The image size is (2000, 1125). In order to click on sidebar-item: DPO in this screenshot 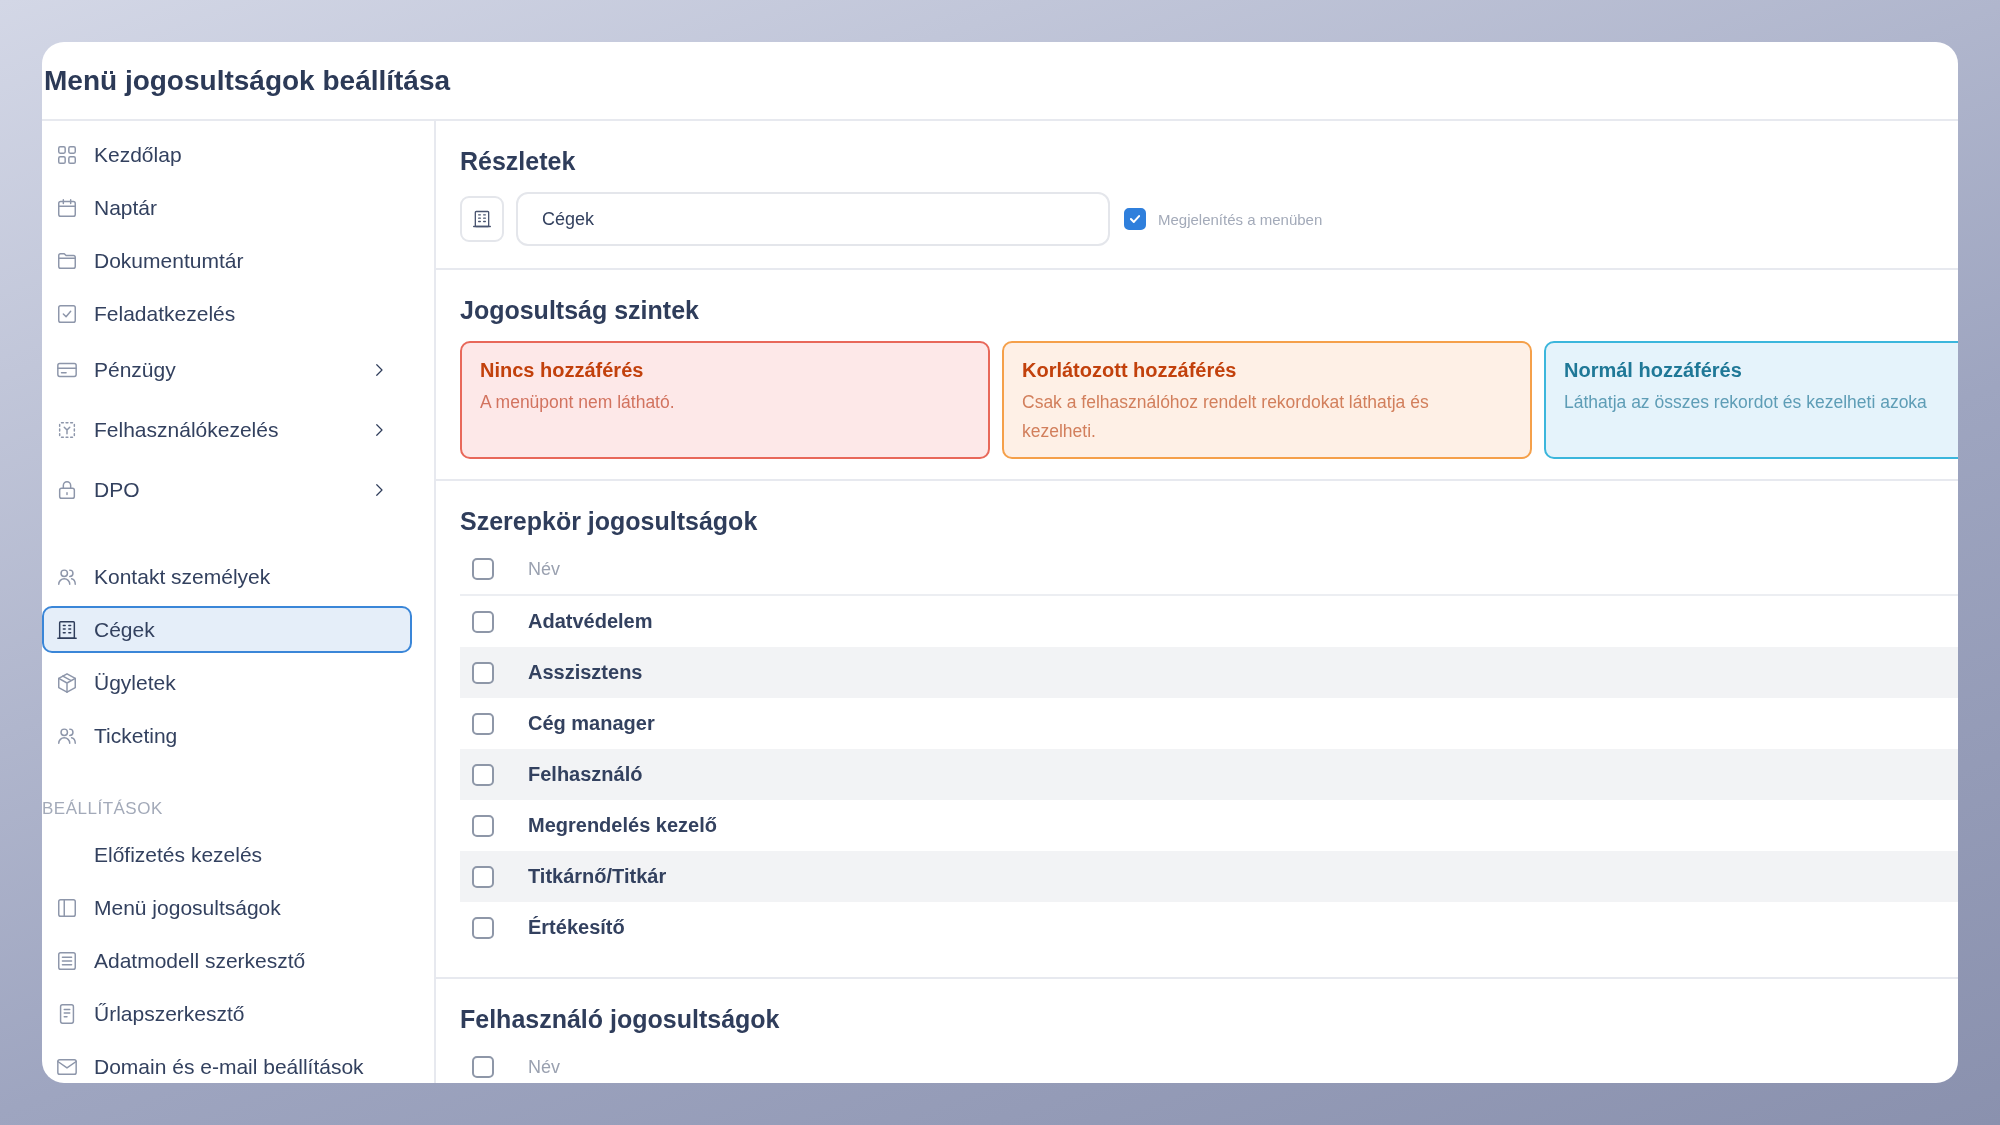, I will do `click(227, 490)`.